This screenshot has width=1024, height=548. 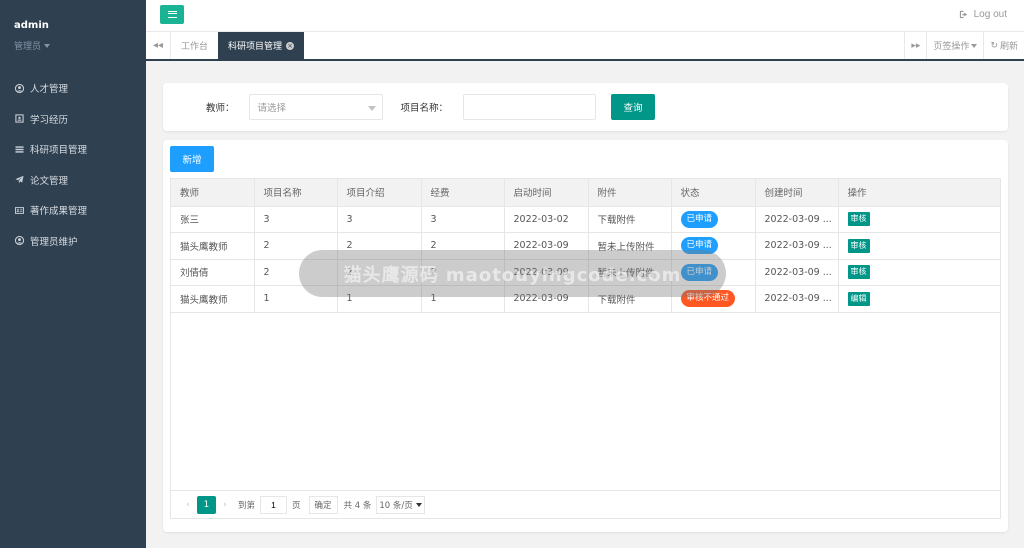 What do you see at coordinates (213, 193) in the screenshot?
I see `column-header: 教师` at bounding box center [213, 193].